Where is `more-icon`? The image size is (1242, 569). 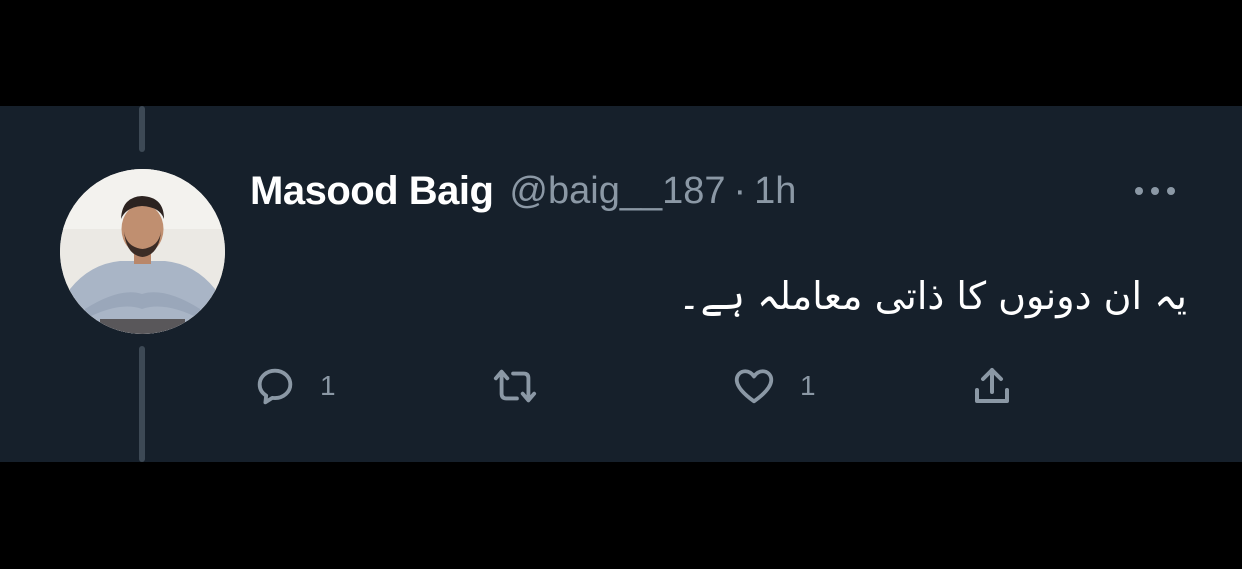 more-icon is located at coordinates (1155, 191).